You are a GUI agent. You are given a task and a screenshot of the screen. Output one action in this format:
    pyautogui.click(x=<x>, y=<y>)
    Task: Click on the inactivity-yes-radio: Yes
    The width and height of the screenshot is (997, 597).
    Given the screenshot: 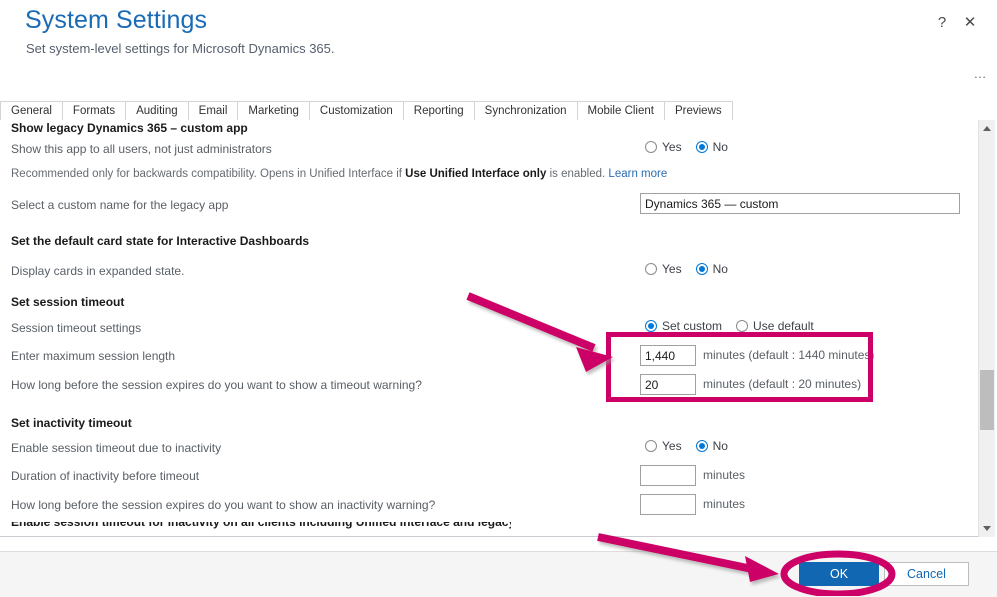 What is the action you would take?
    pyautogui.click(x=663, y=446)
    